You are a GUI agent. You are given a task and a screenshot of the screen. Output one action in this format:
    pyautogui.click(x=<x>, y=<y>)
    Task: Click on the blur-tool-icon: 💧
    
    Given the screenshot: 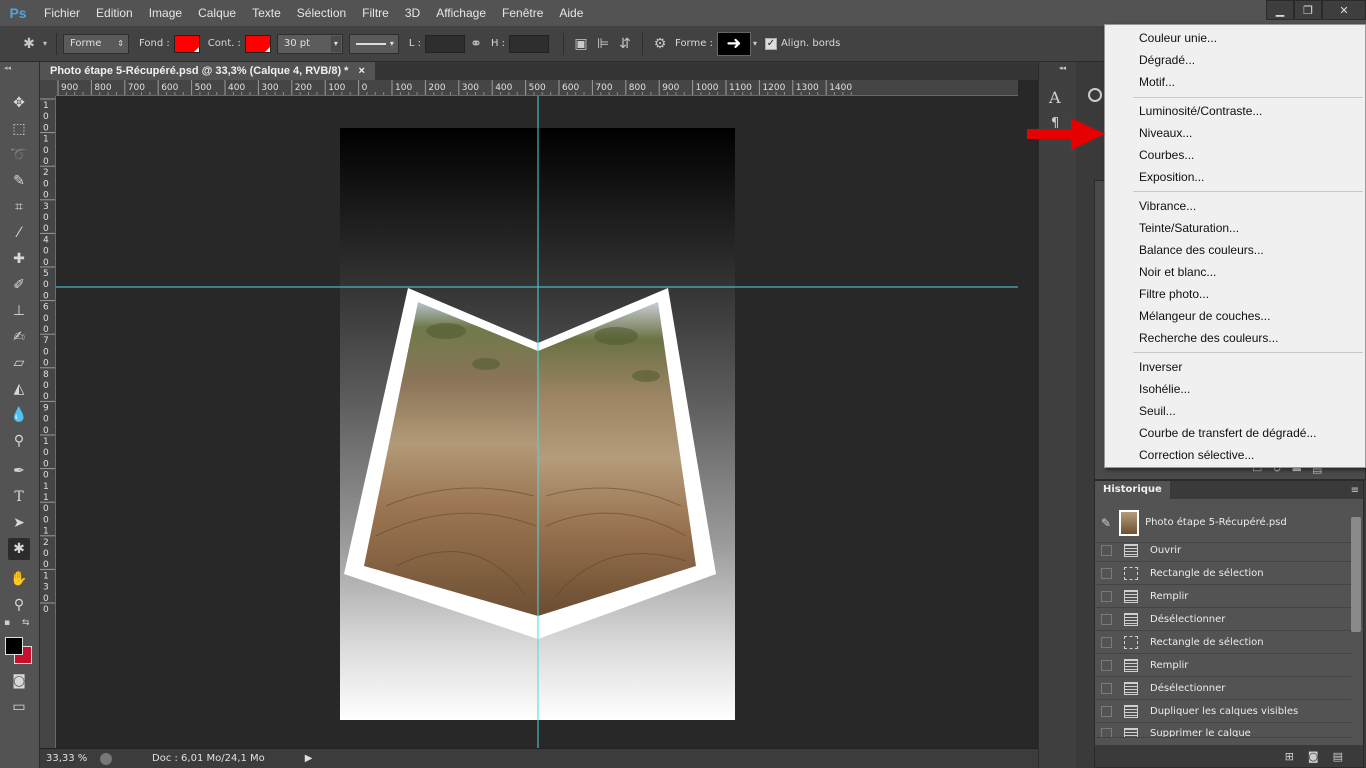 What is the action you would take?
    pyautogui.click(x=19, y=415)
    